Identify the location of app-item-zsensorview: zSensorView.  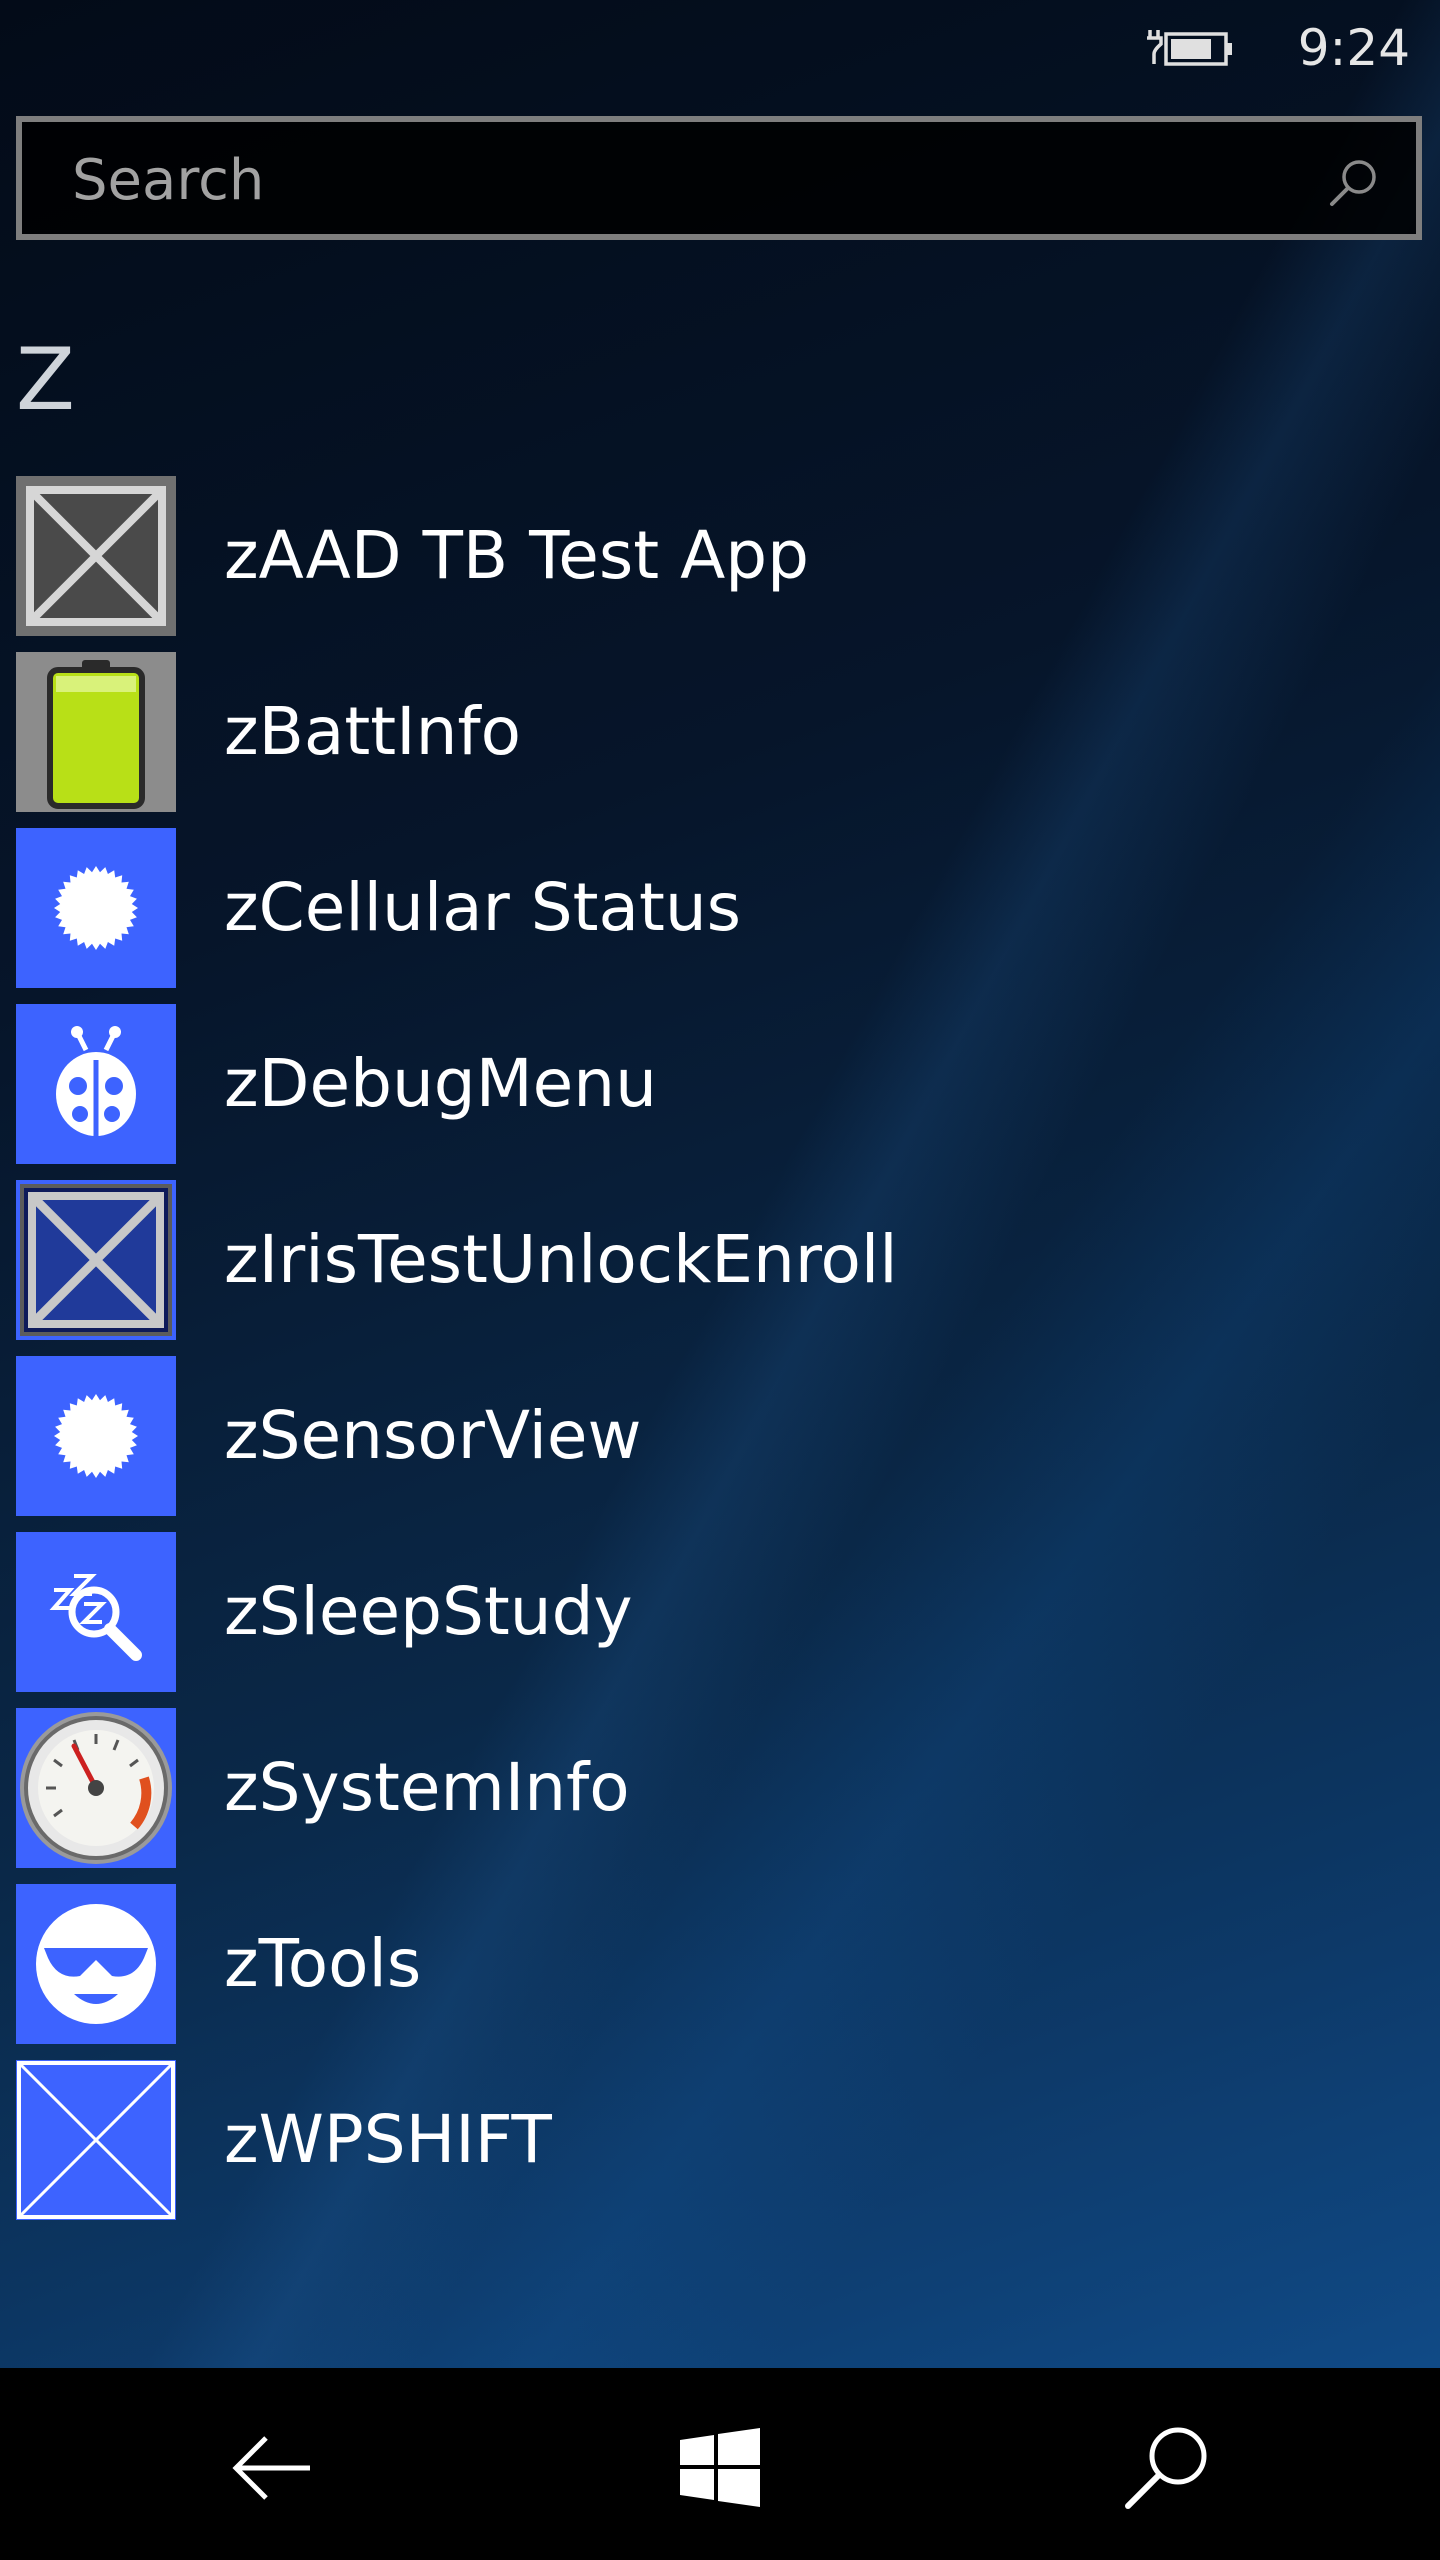
(646, 1436).